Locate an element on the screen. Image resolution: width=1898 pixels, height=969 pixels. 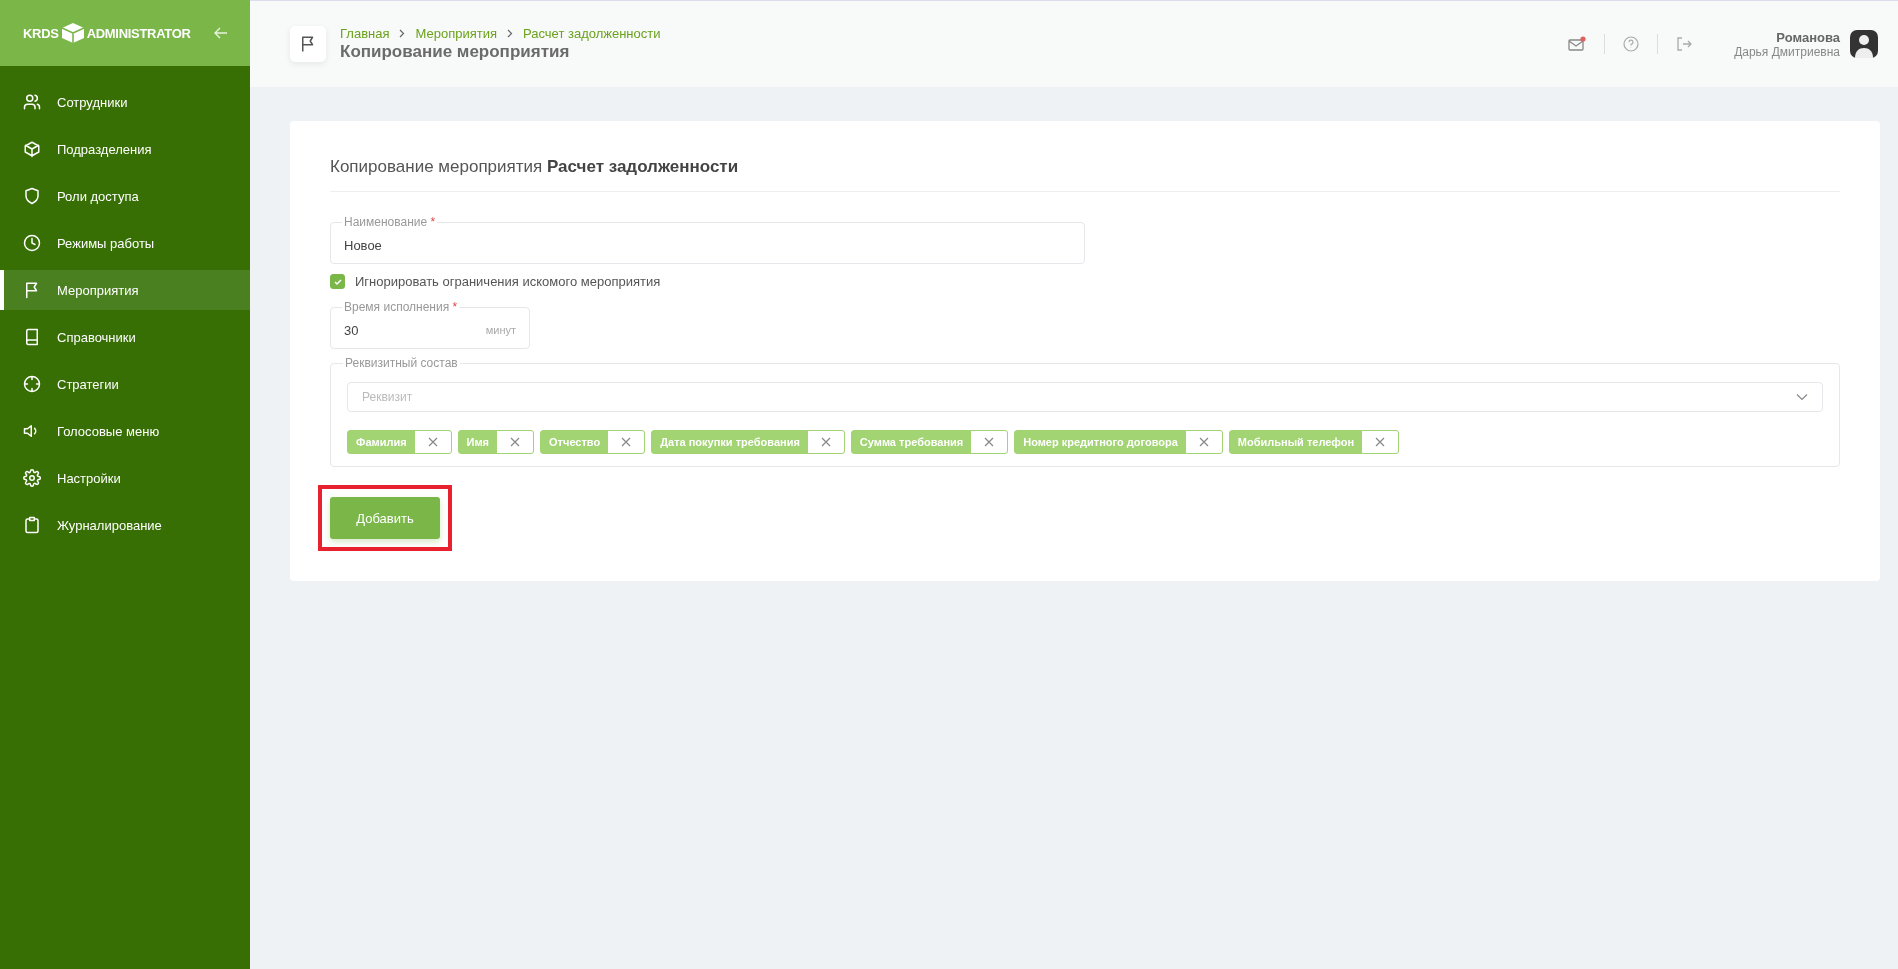
shield-icon is located at coordinates (32, 196).